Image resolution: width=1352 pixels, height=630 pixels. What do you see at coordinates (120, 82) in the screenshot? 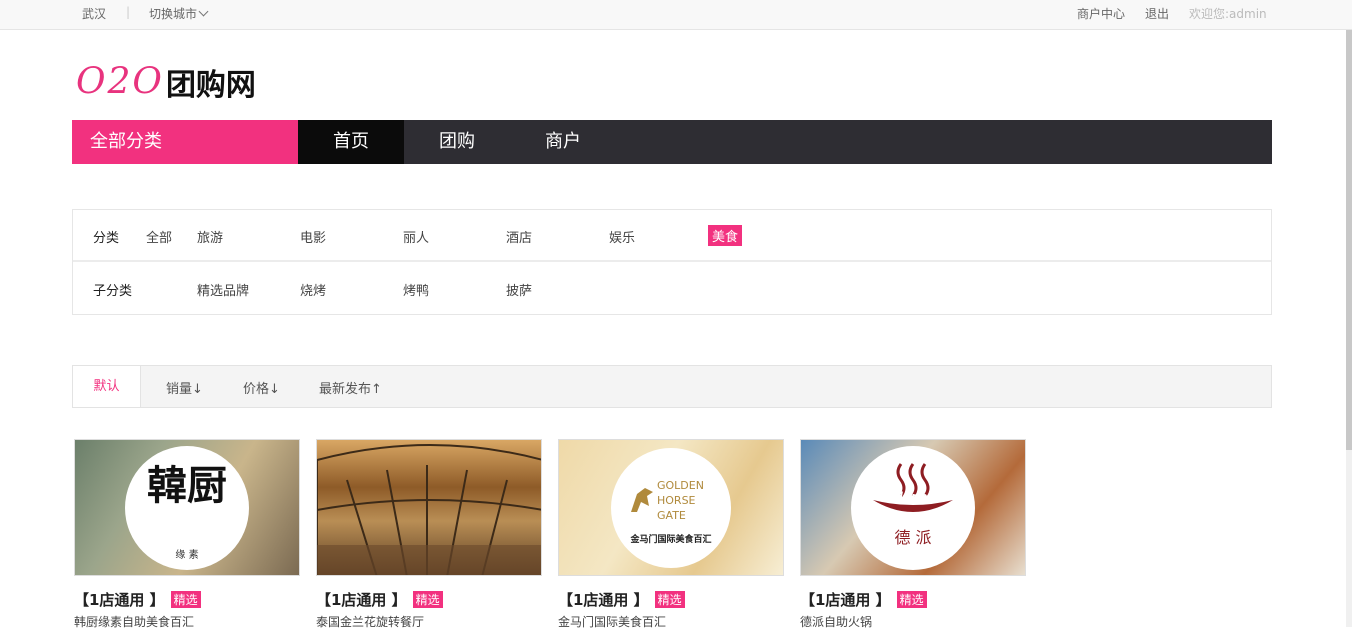
I see `logo-mark: O2O` at bounding box center [120, 82].